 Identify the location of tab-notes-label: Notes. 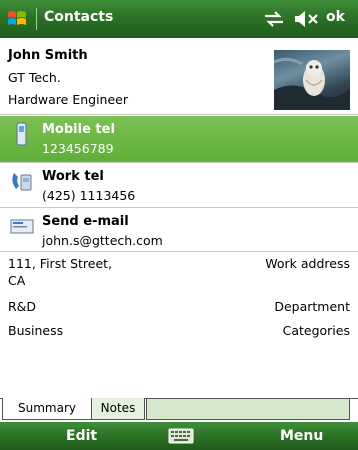
(118, 408).